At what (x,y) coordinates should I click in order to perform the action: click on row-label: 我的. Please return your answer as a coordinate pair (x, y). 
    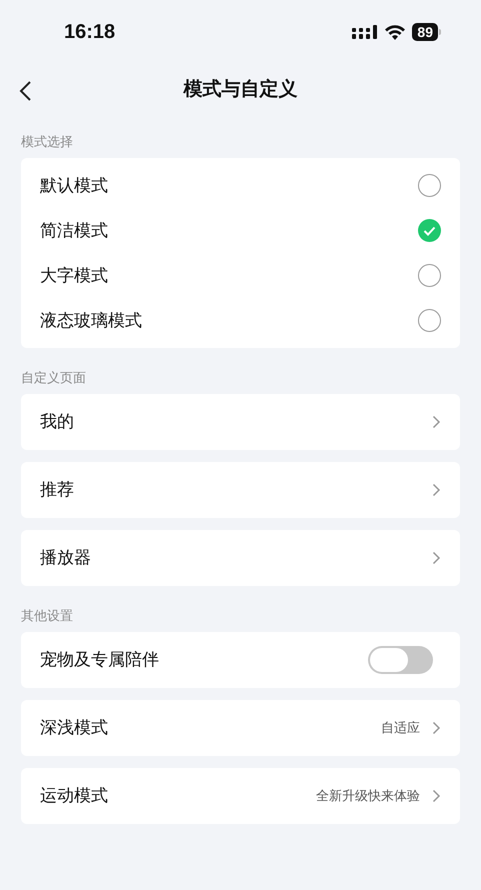
    Looking at the image, I should click on (57, 422).